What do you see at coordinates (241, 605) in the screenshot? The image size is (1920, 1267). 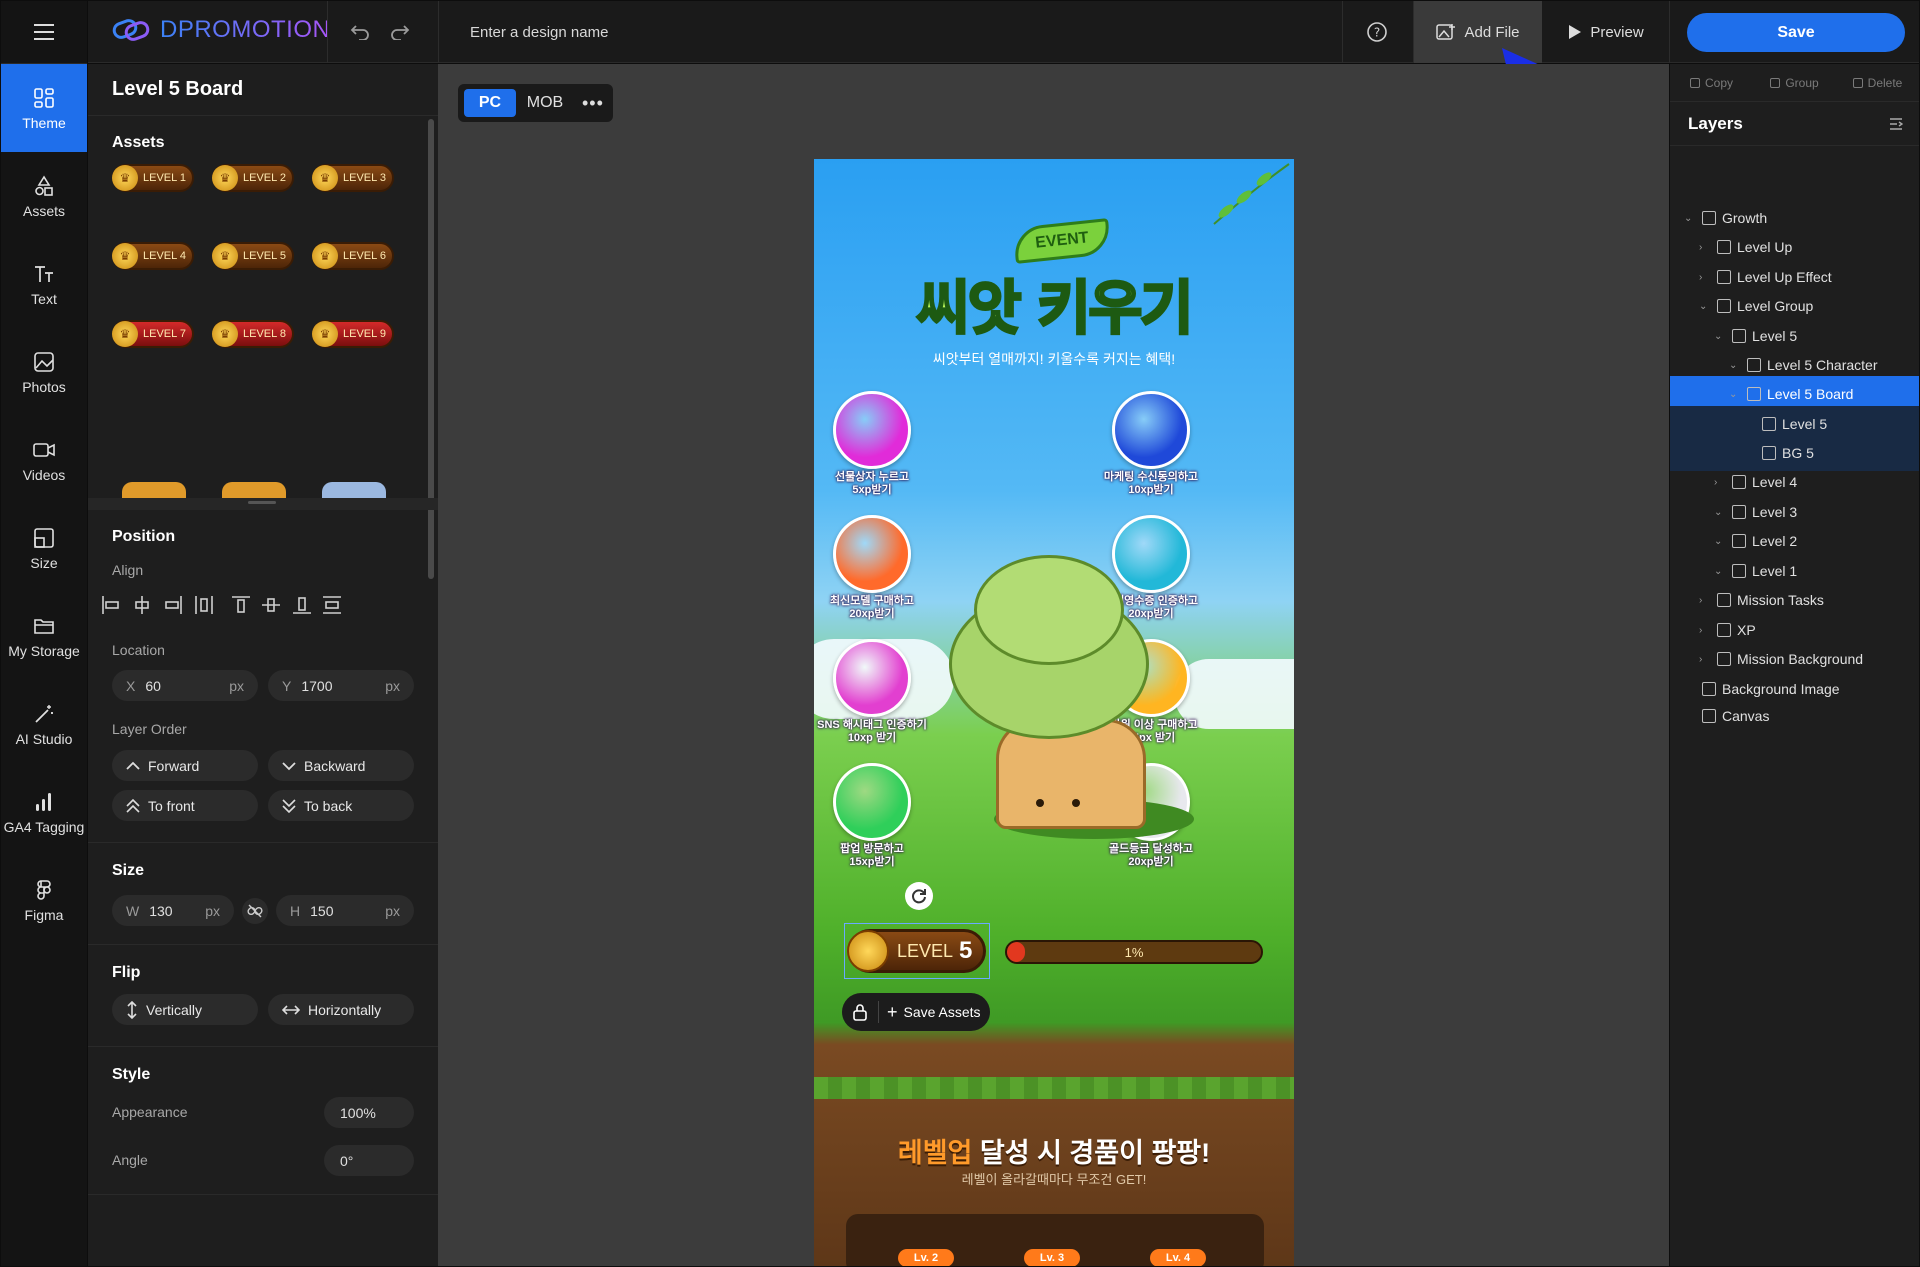 I see `align-top-icon` at bounding box center [241, 605].